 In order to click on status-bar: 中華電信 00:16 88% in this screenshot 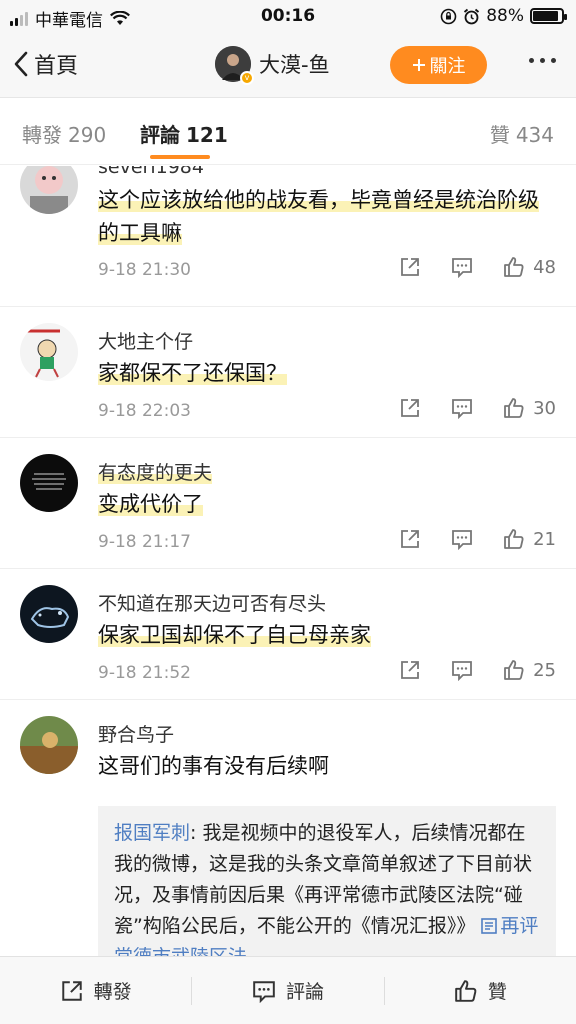, I will do `click(288, 17)`.